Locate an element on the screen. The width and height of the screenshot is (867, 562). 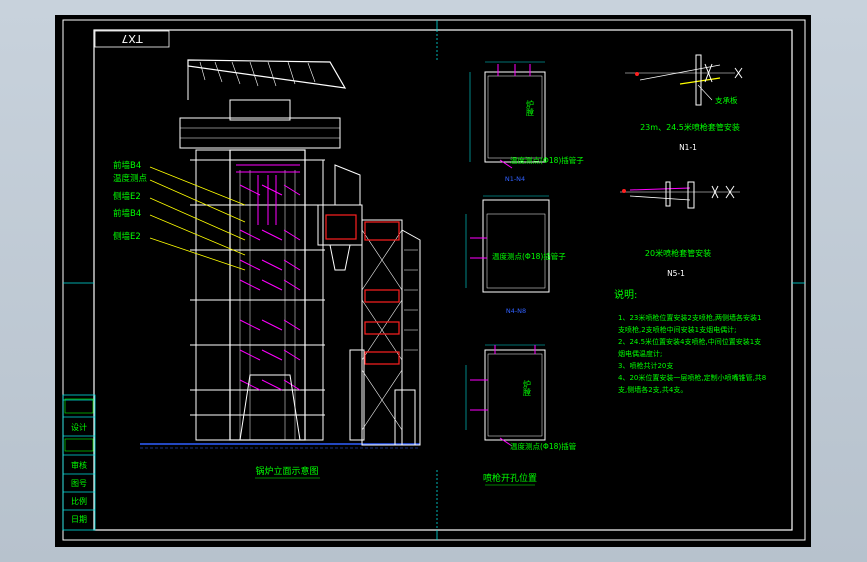
nozzle-middle-label: 温度测点(Φ18)插管子 is located at coordinates (529, 256).